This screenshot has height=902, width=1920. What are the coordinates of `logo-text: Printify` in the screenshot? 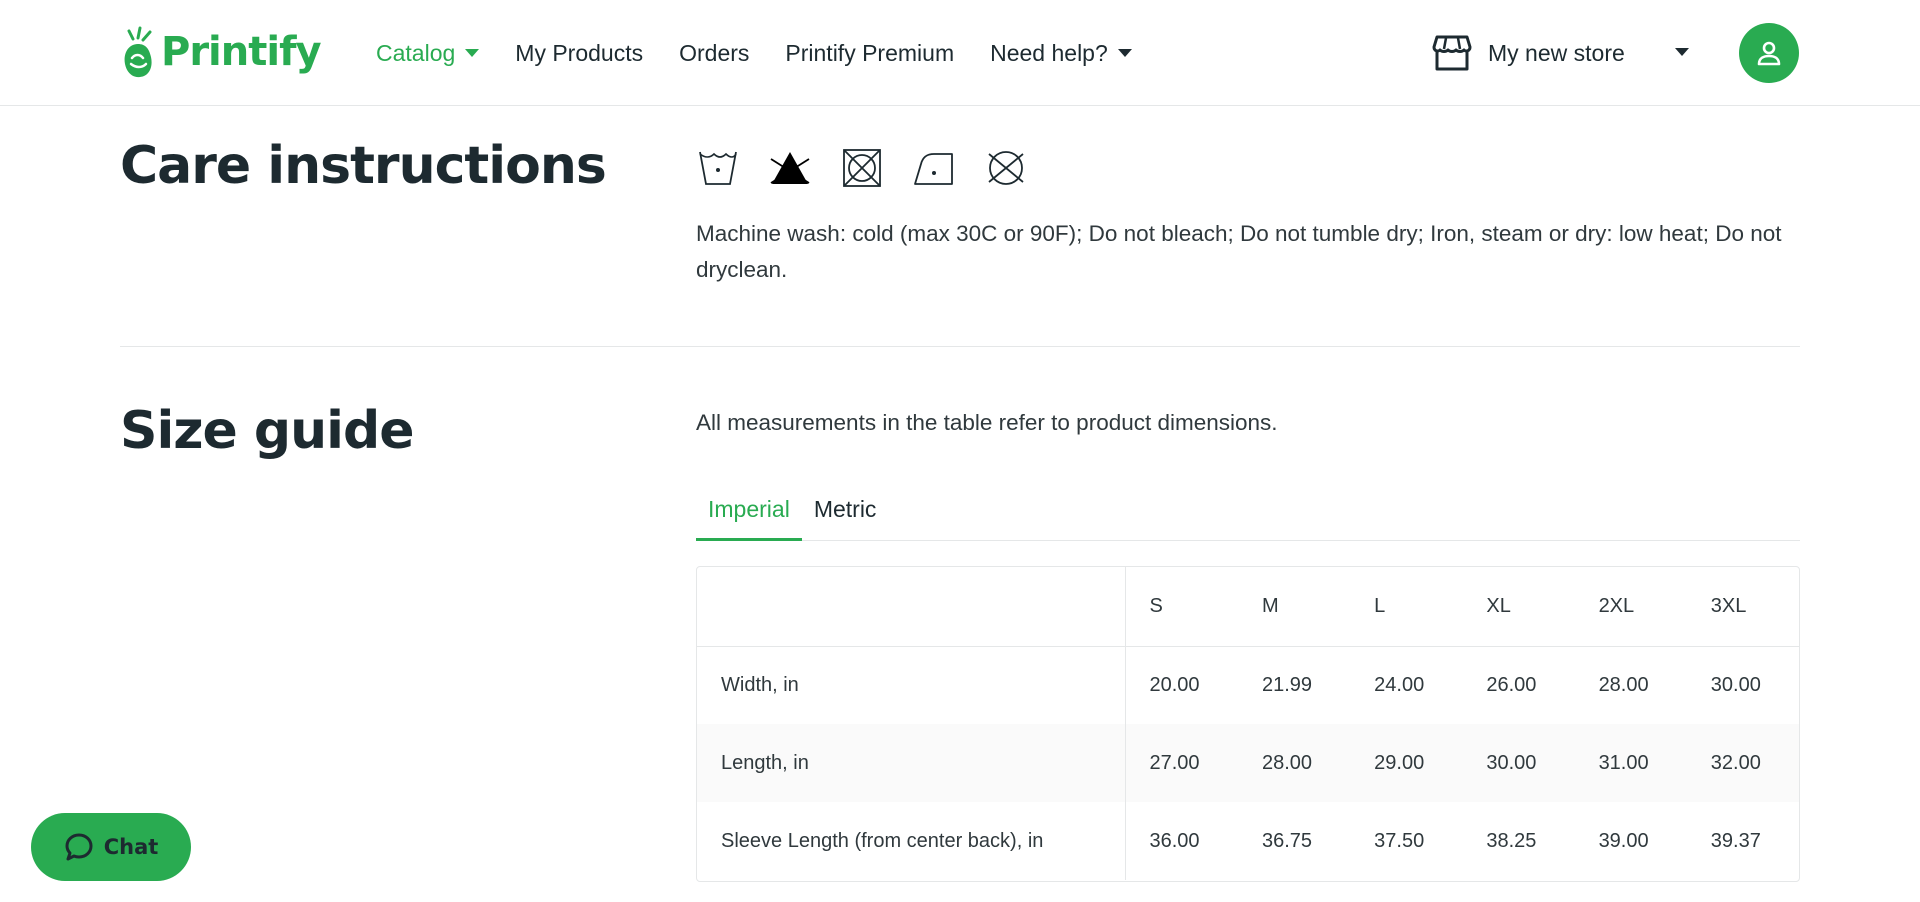 It's located at (241, 52).